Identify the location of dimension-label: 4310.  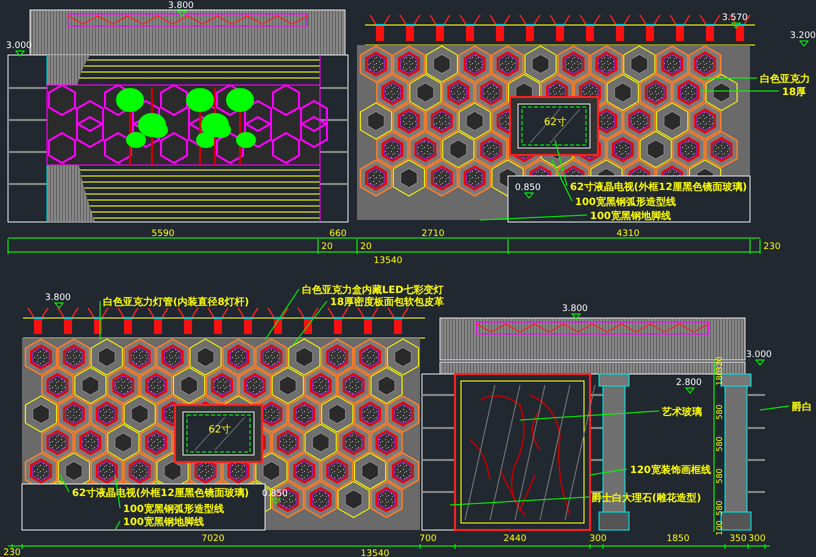
(628, 234).